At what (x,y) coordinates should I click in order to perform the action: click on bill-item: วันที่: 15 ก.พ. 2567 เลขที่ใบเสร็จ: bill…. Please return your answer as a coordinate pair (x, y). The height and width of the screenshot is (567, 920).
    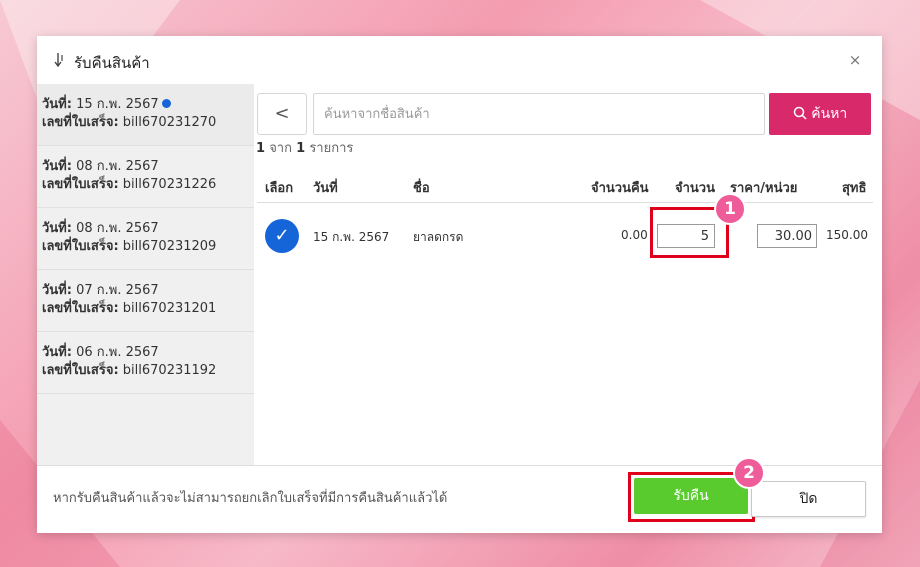
    Looking at the image, I should click on (145, 115).